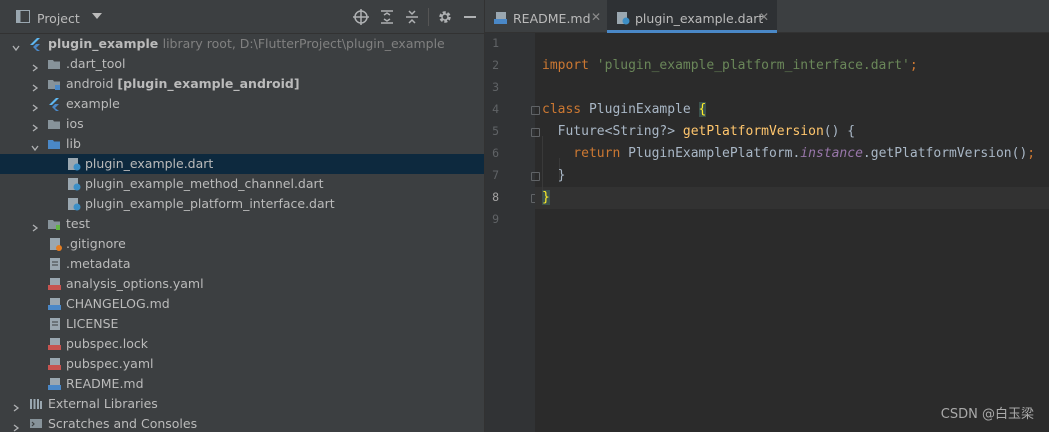  I want to click on gear-icon, so click(445, 17).